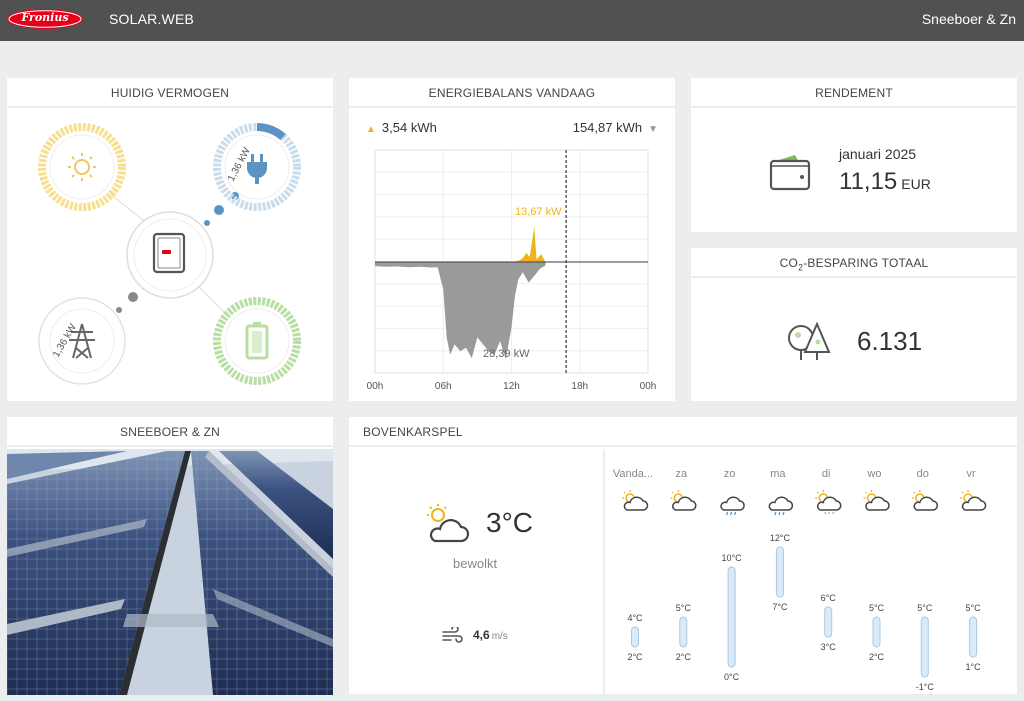  Describe the element at coordinates (925, 580) in the screenshot. I see `forecast-day: do 5°C -1°C` at that location.